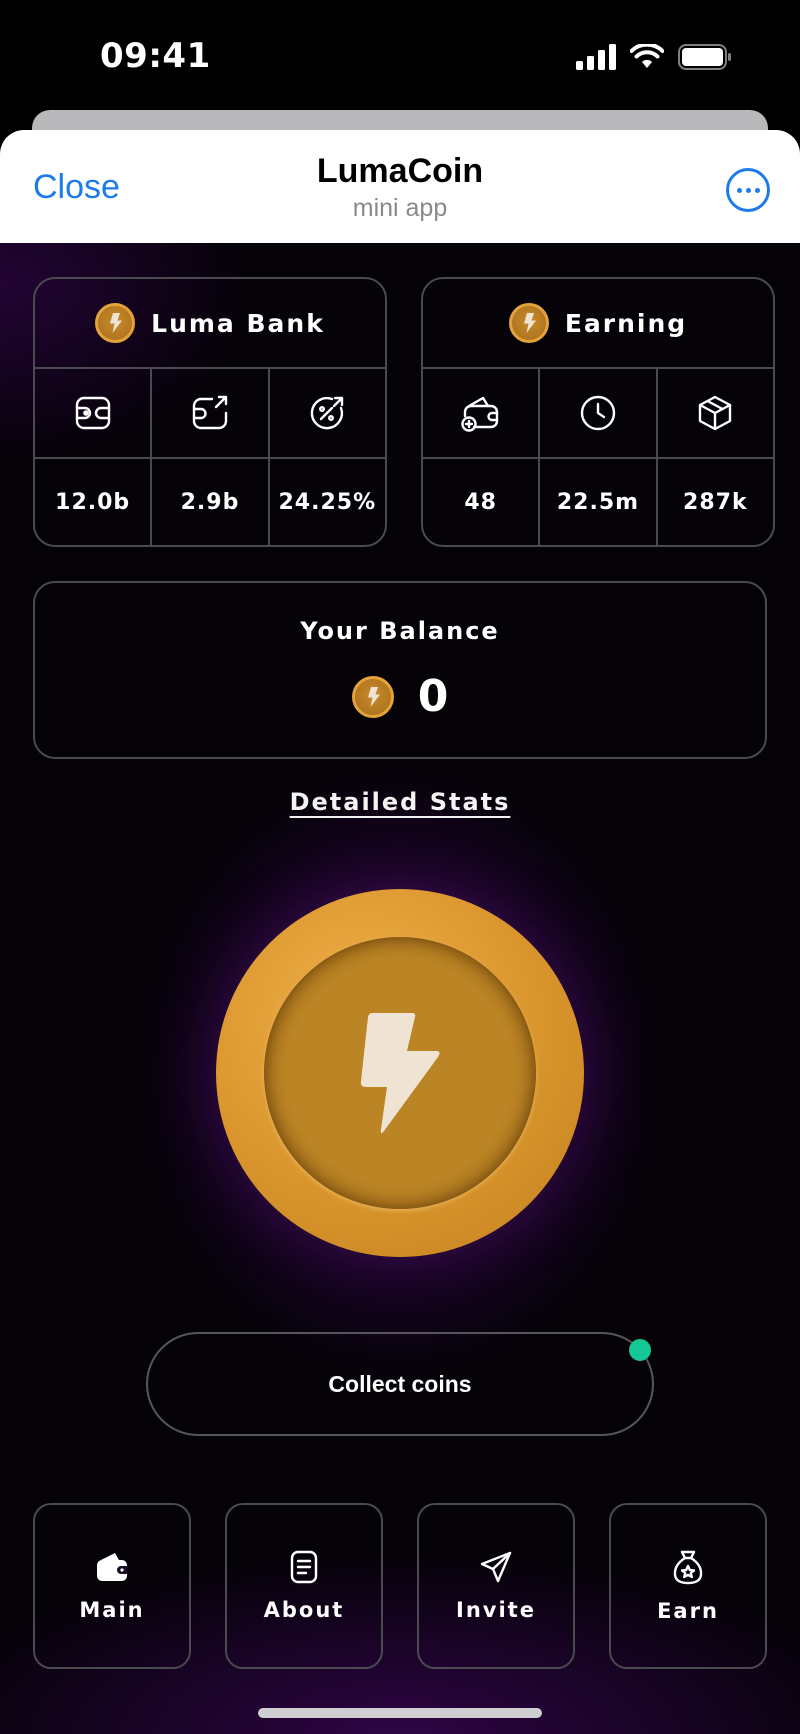  I want to click on earning-card-title: Earning, so click(626, 323).